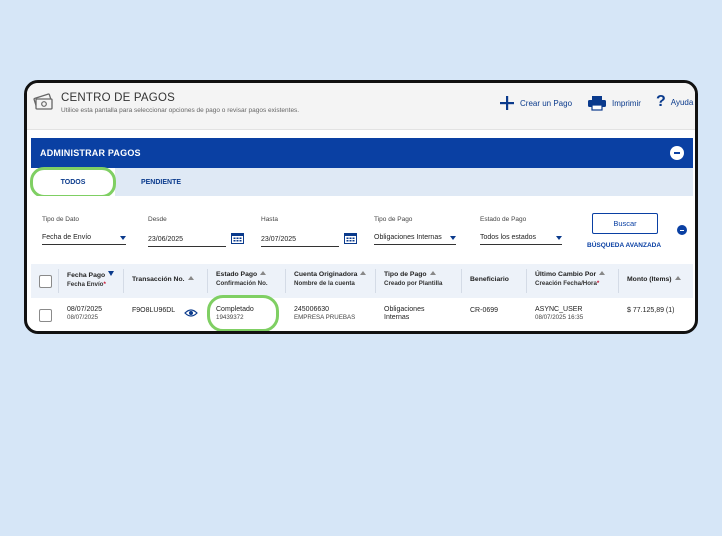 This screenshot has width=722, height=536. I want to click on beneficiario-value: CR-0699, so click(484, 310).